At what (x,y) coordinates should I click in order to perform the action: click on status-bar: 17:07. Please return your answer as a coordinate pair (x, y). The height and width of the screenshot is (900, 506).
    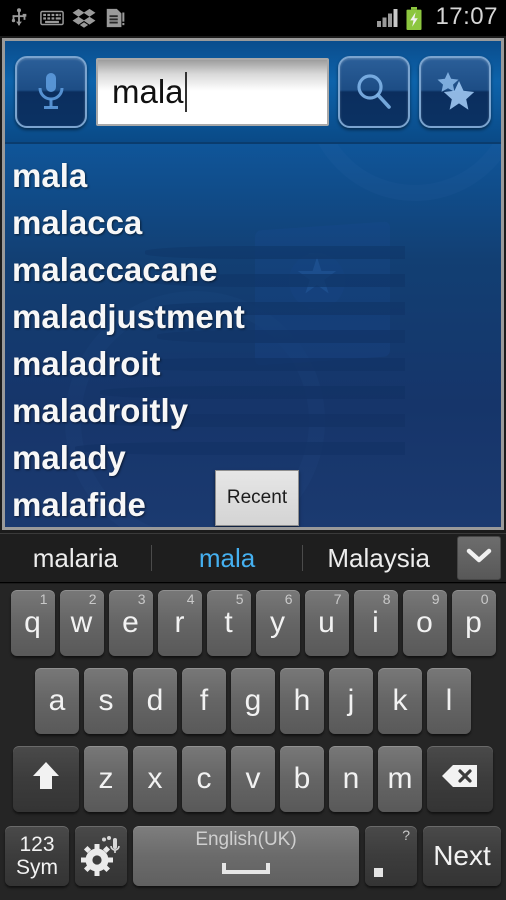
    Looking at the image, I should click on (253, 18).